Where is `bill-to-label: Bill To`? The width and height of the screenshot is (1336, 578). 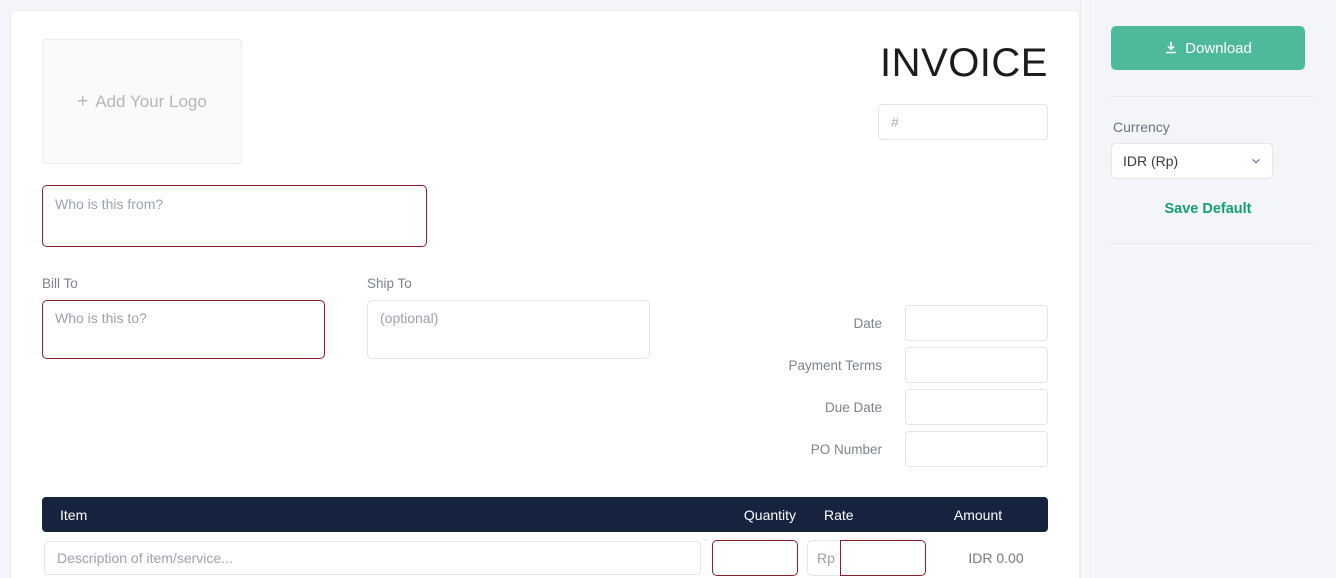
bill-to-label: Bill To is located at coordinates (60, 283).